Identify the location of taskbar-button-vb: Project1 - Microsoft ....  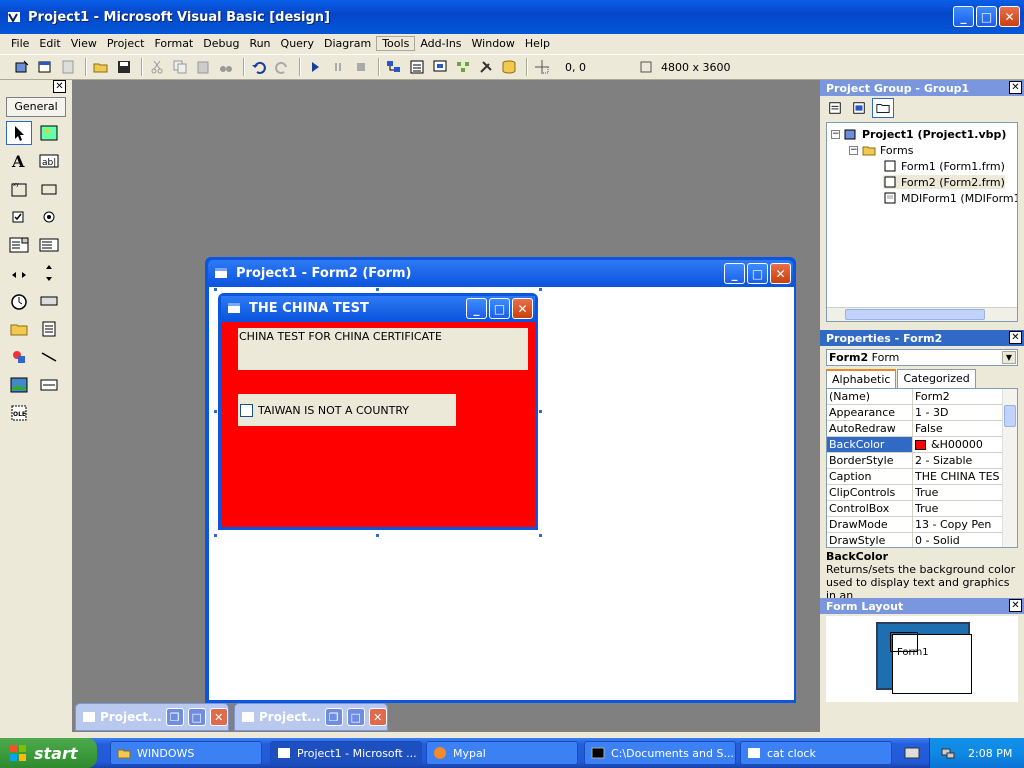
(346, 753).